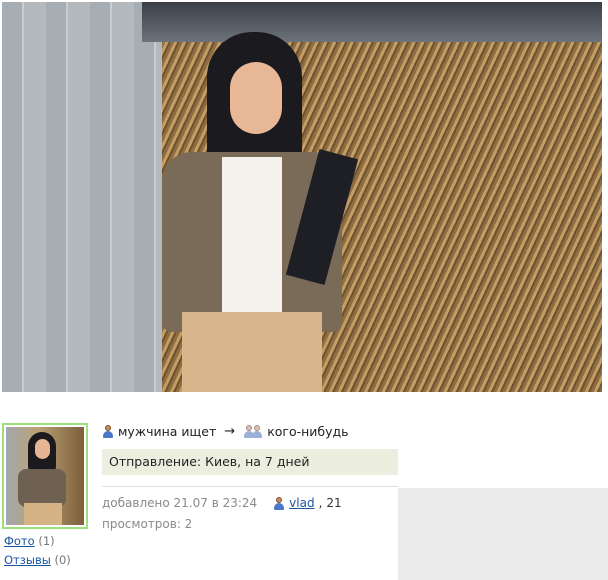 This screenshot has width=608, height=580. What do you see at coordinates (37, 551) in the screenshot?
I see `profile-links: Фото (1) Отзывы (0)` at bounding box center [37, 551].